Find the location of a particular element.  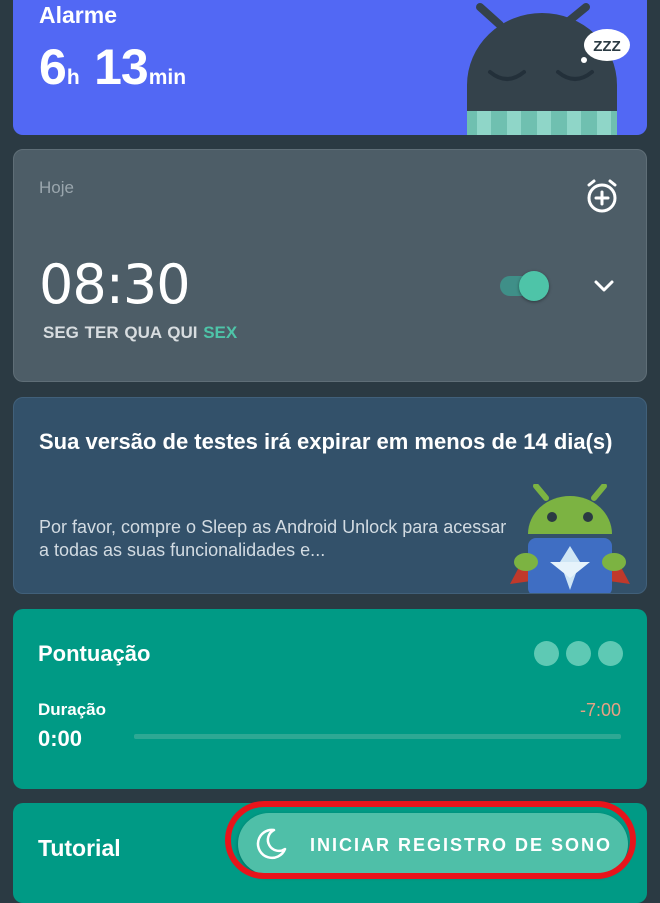

alarm-time: 08:30 is located at coordinates (115, 284).